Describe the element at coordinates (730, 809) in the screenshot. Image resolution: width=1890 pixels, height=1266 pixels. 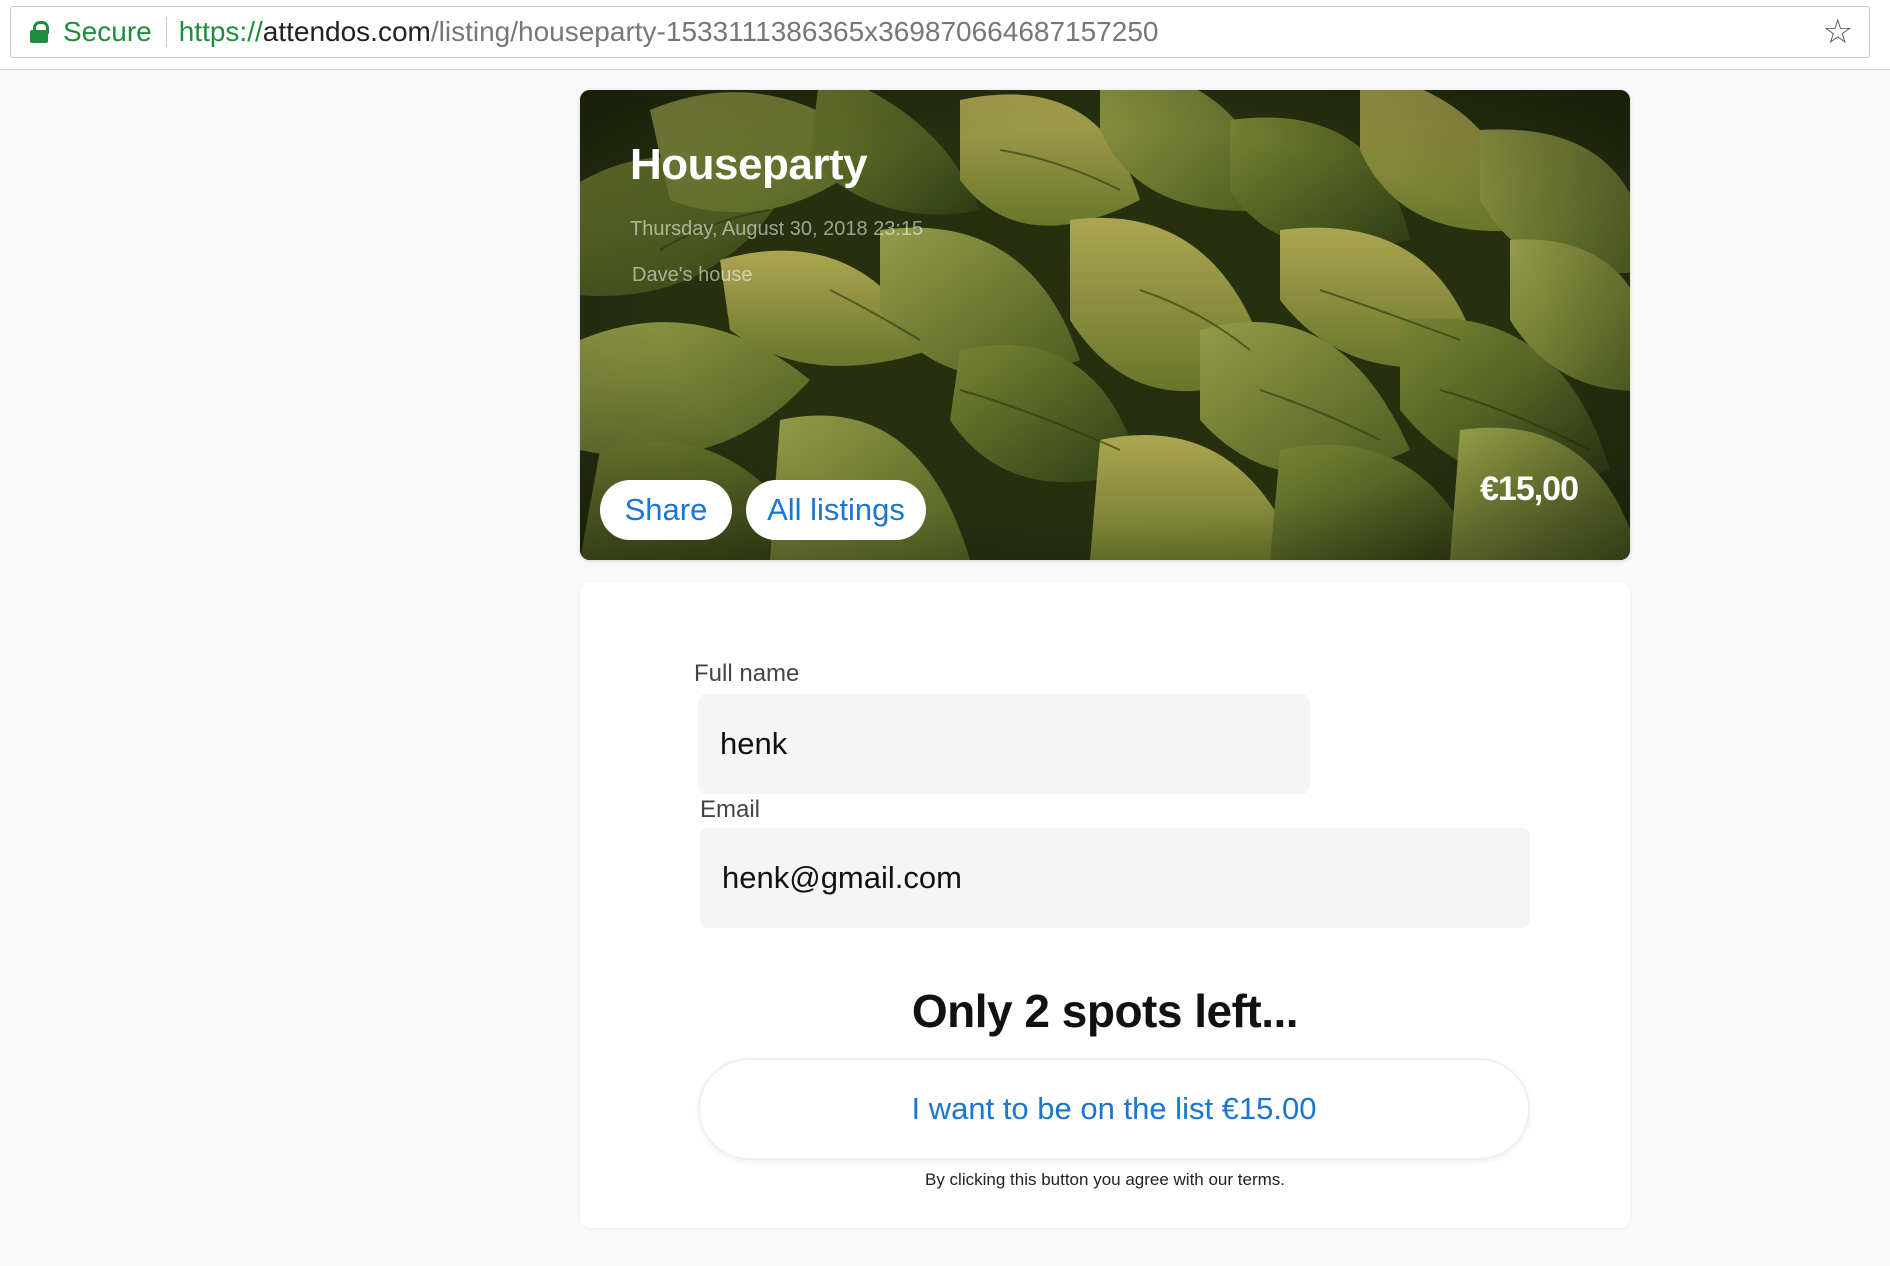
I see `email-label: Email` at that location.